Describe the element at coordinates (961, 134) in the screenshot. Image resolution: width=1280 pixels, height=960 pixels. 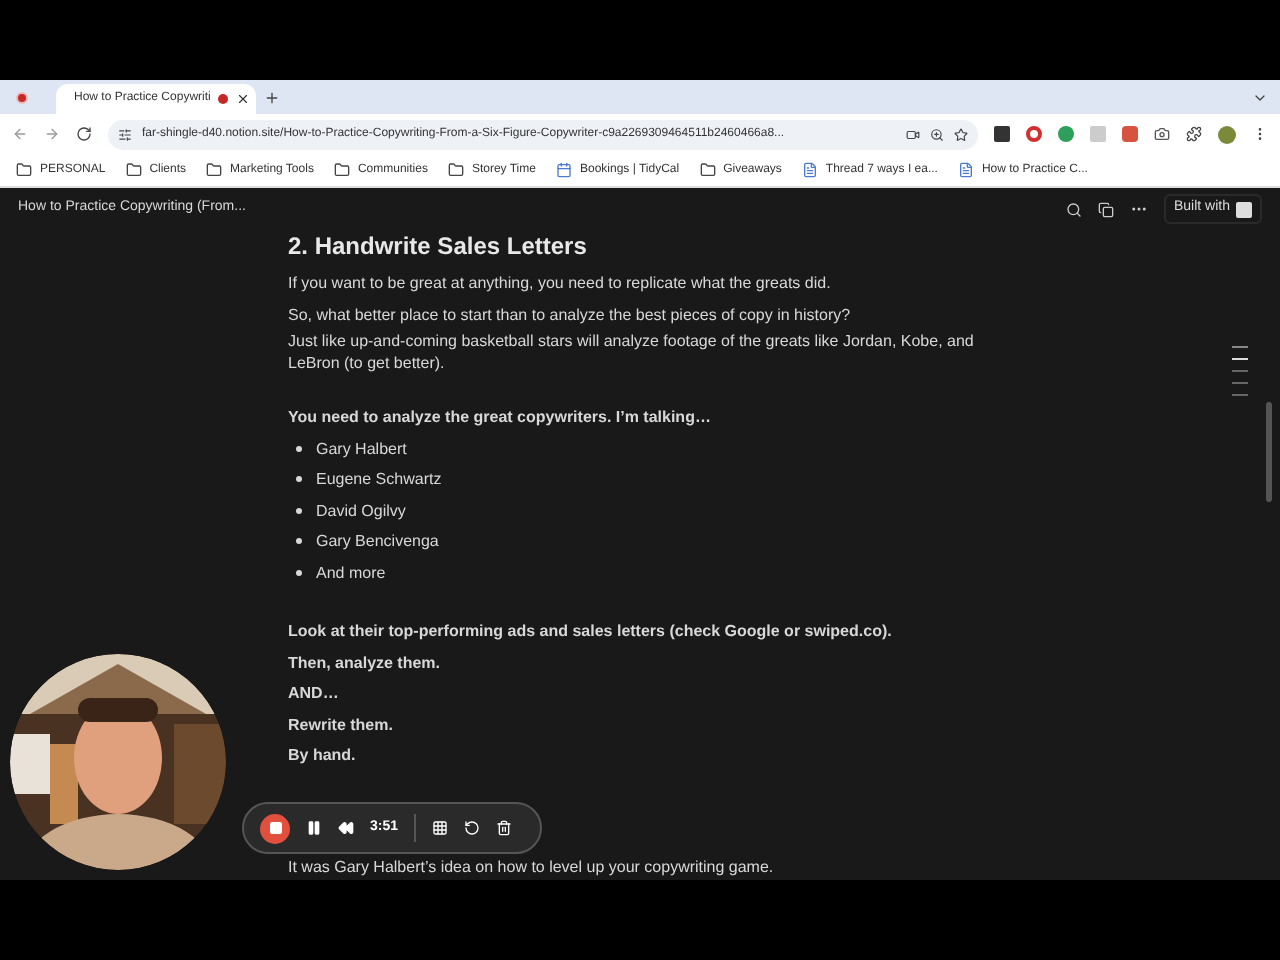
I see `bookmark-star-icon` at that location.